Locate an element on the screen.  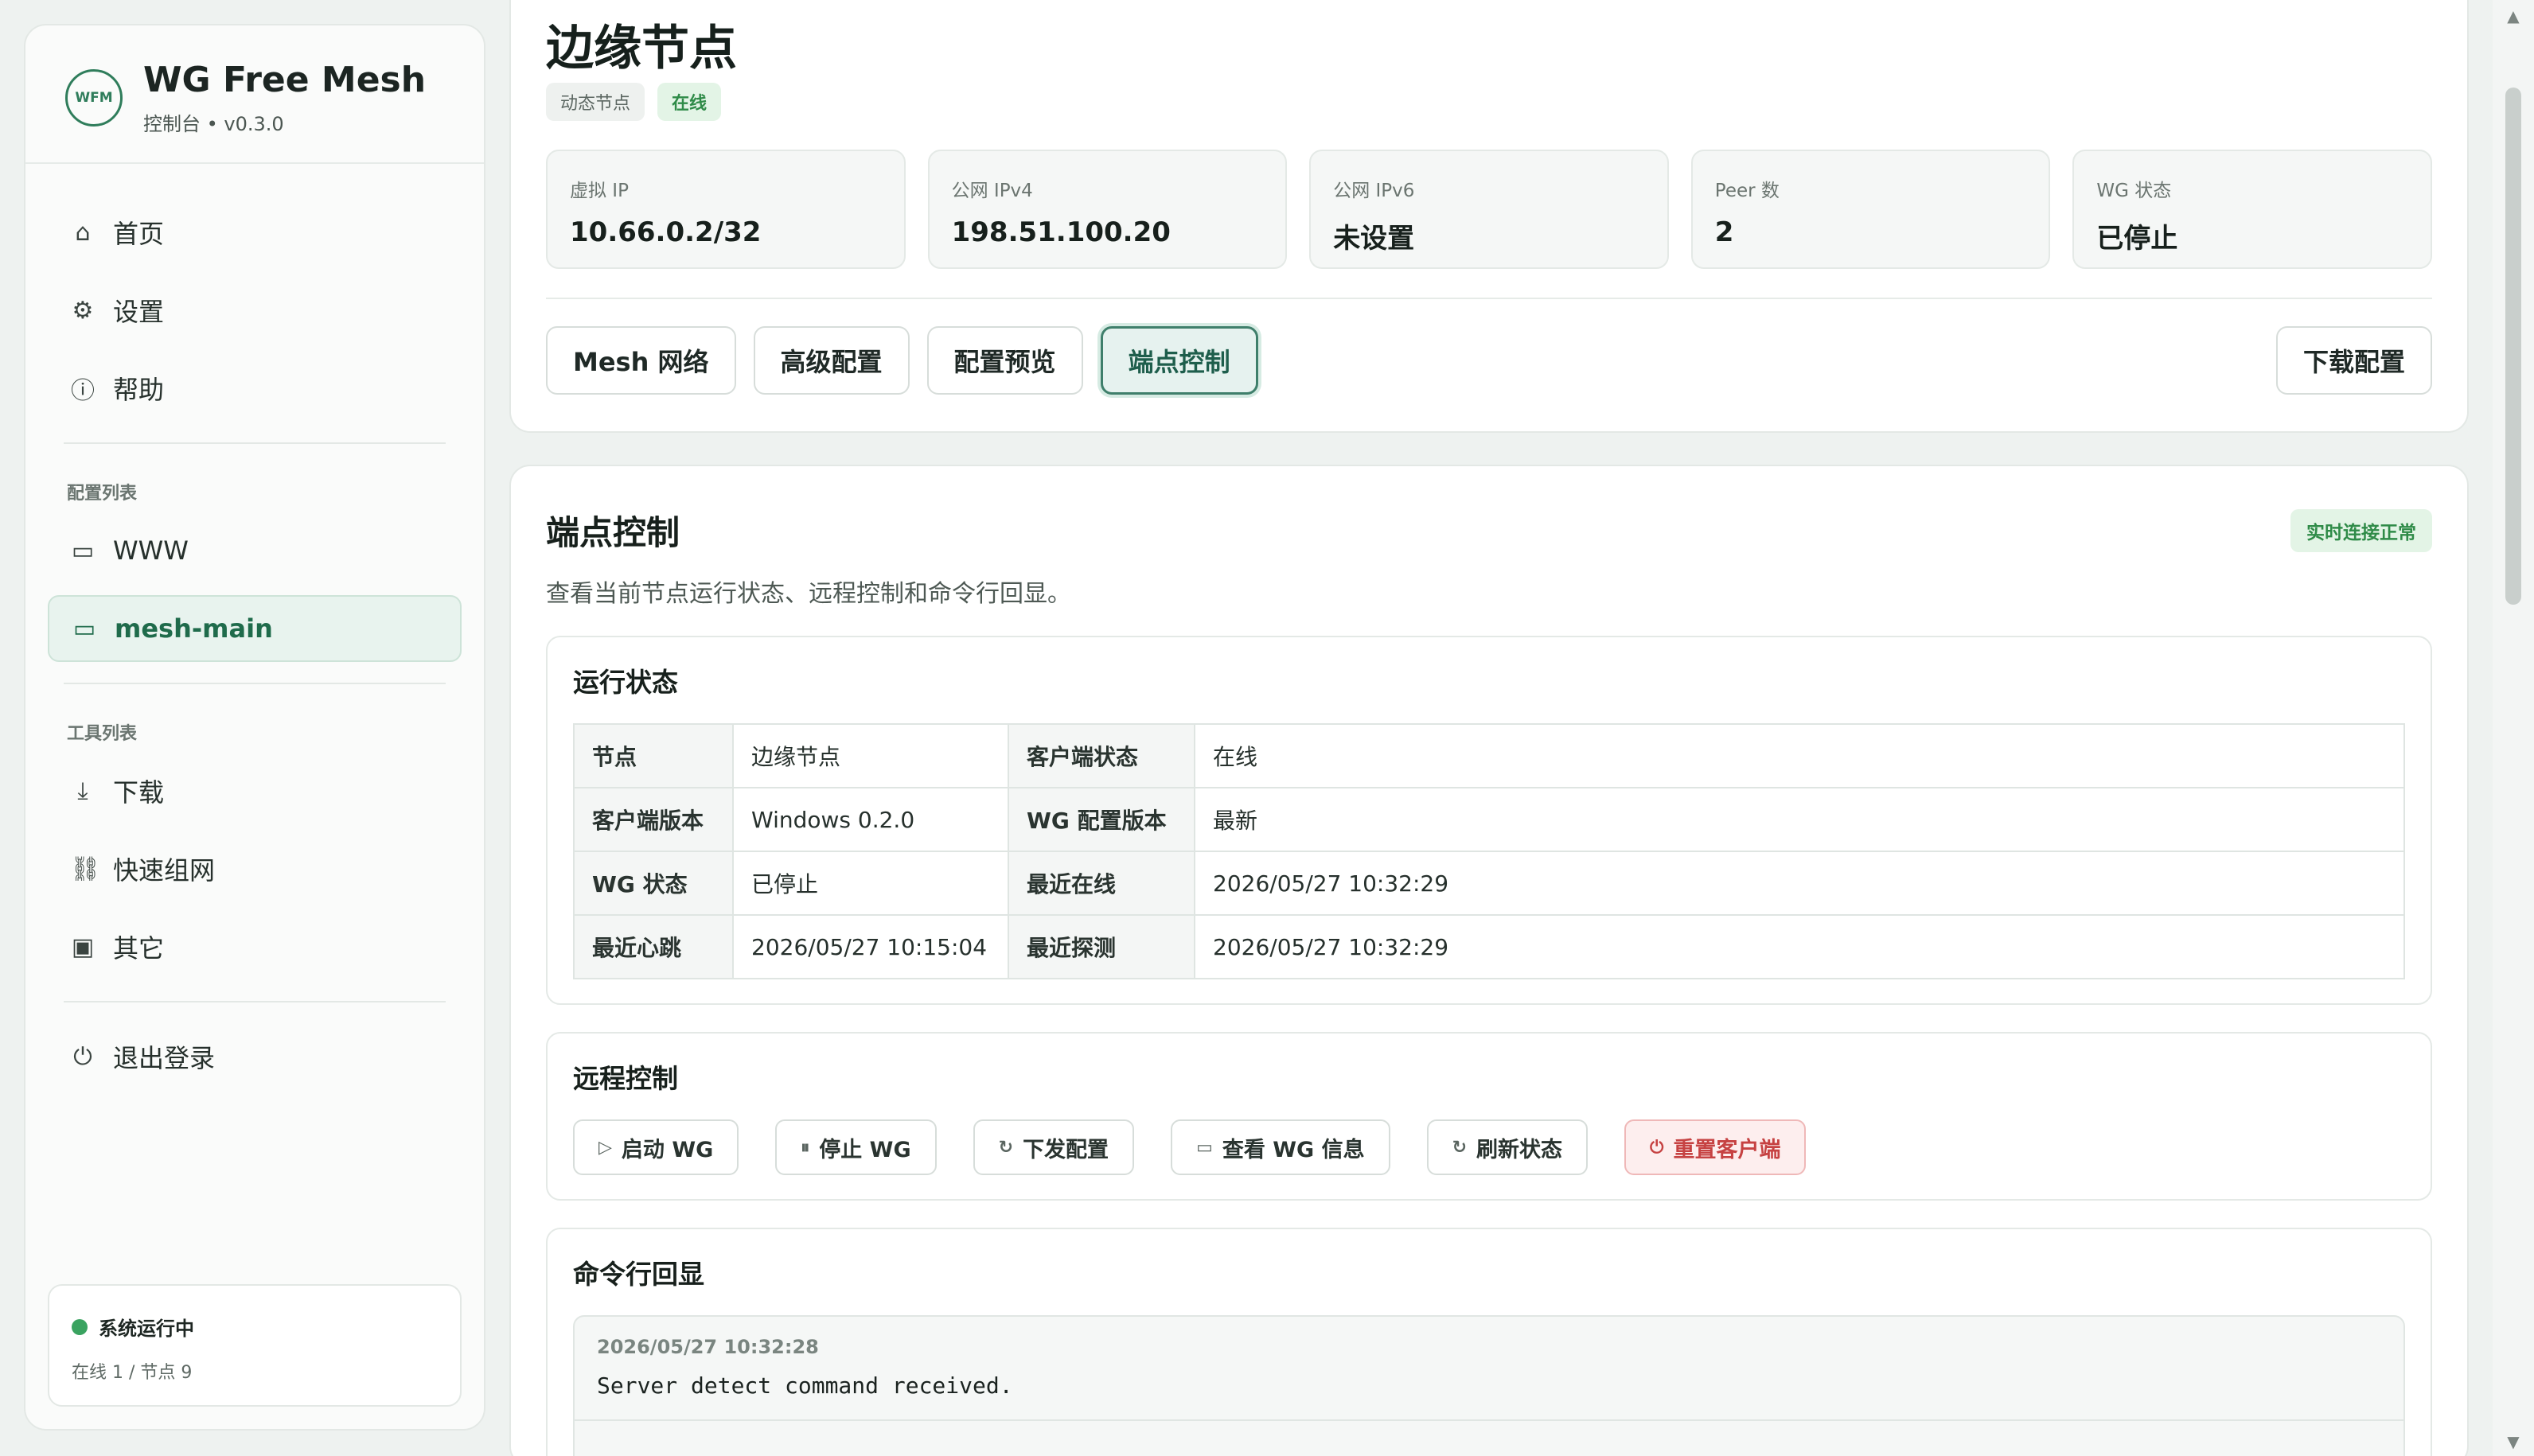
table-row: 客户端版本 Windows 0.2.0 WG 配置版本 最新 is located at coordinates (1489, 819).